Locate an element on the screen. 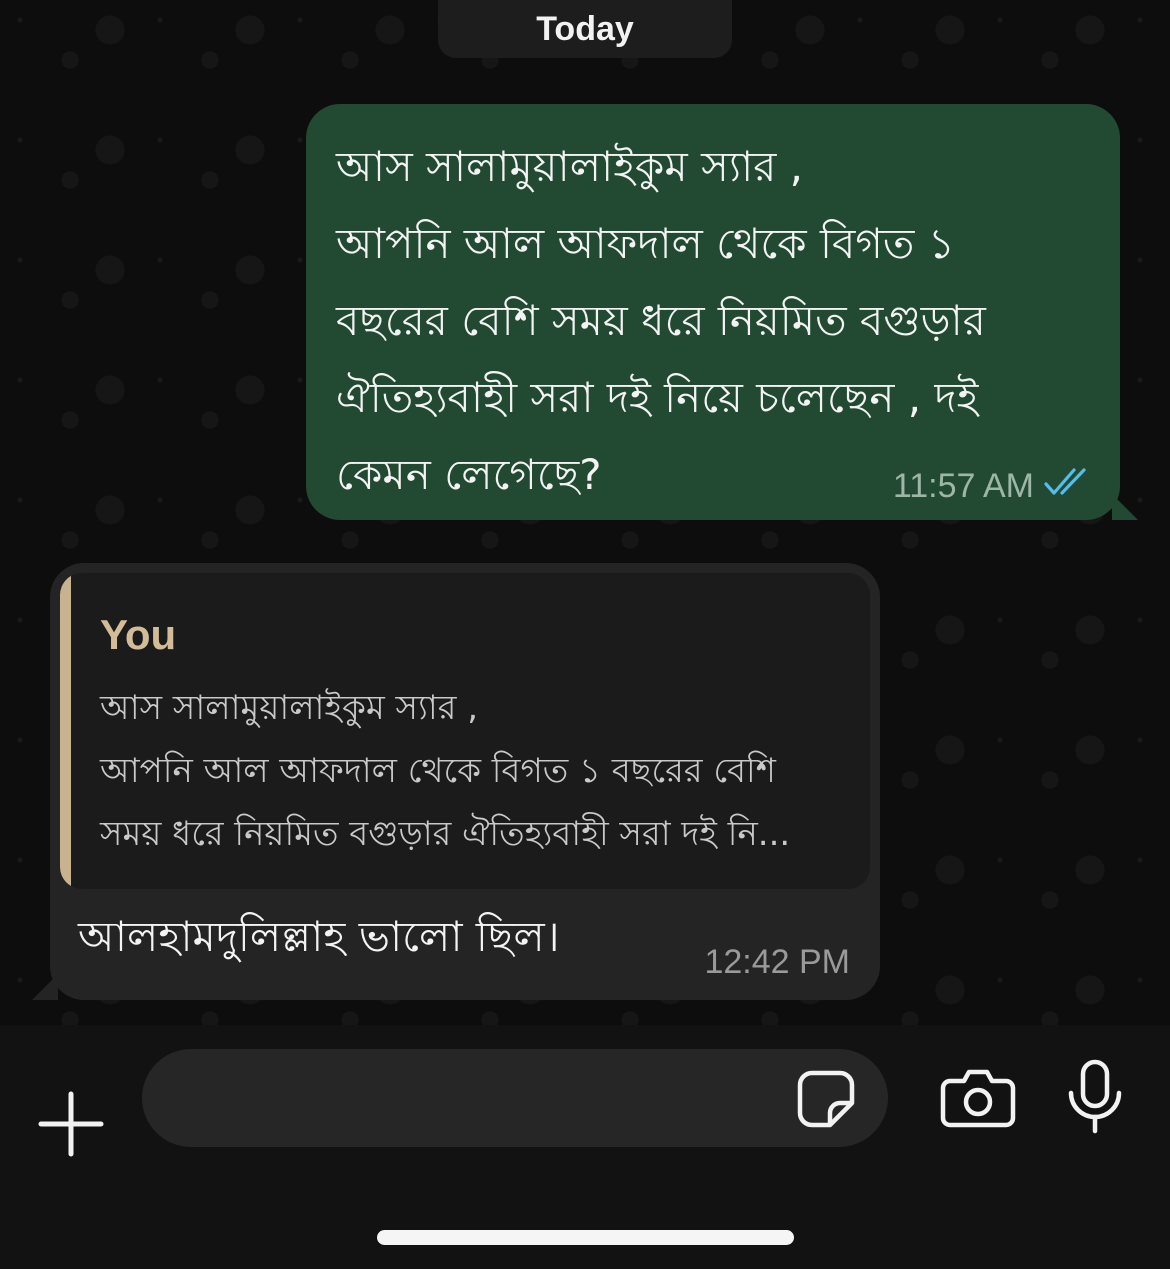  message-text: আলহামদুলিল্লাহ ভালো ছিল। is located at coordinates (319, 936).